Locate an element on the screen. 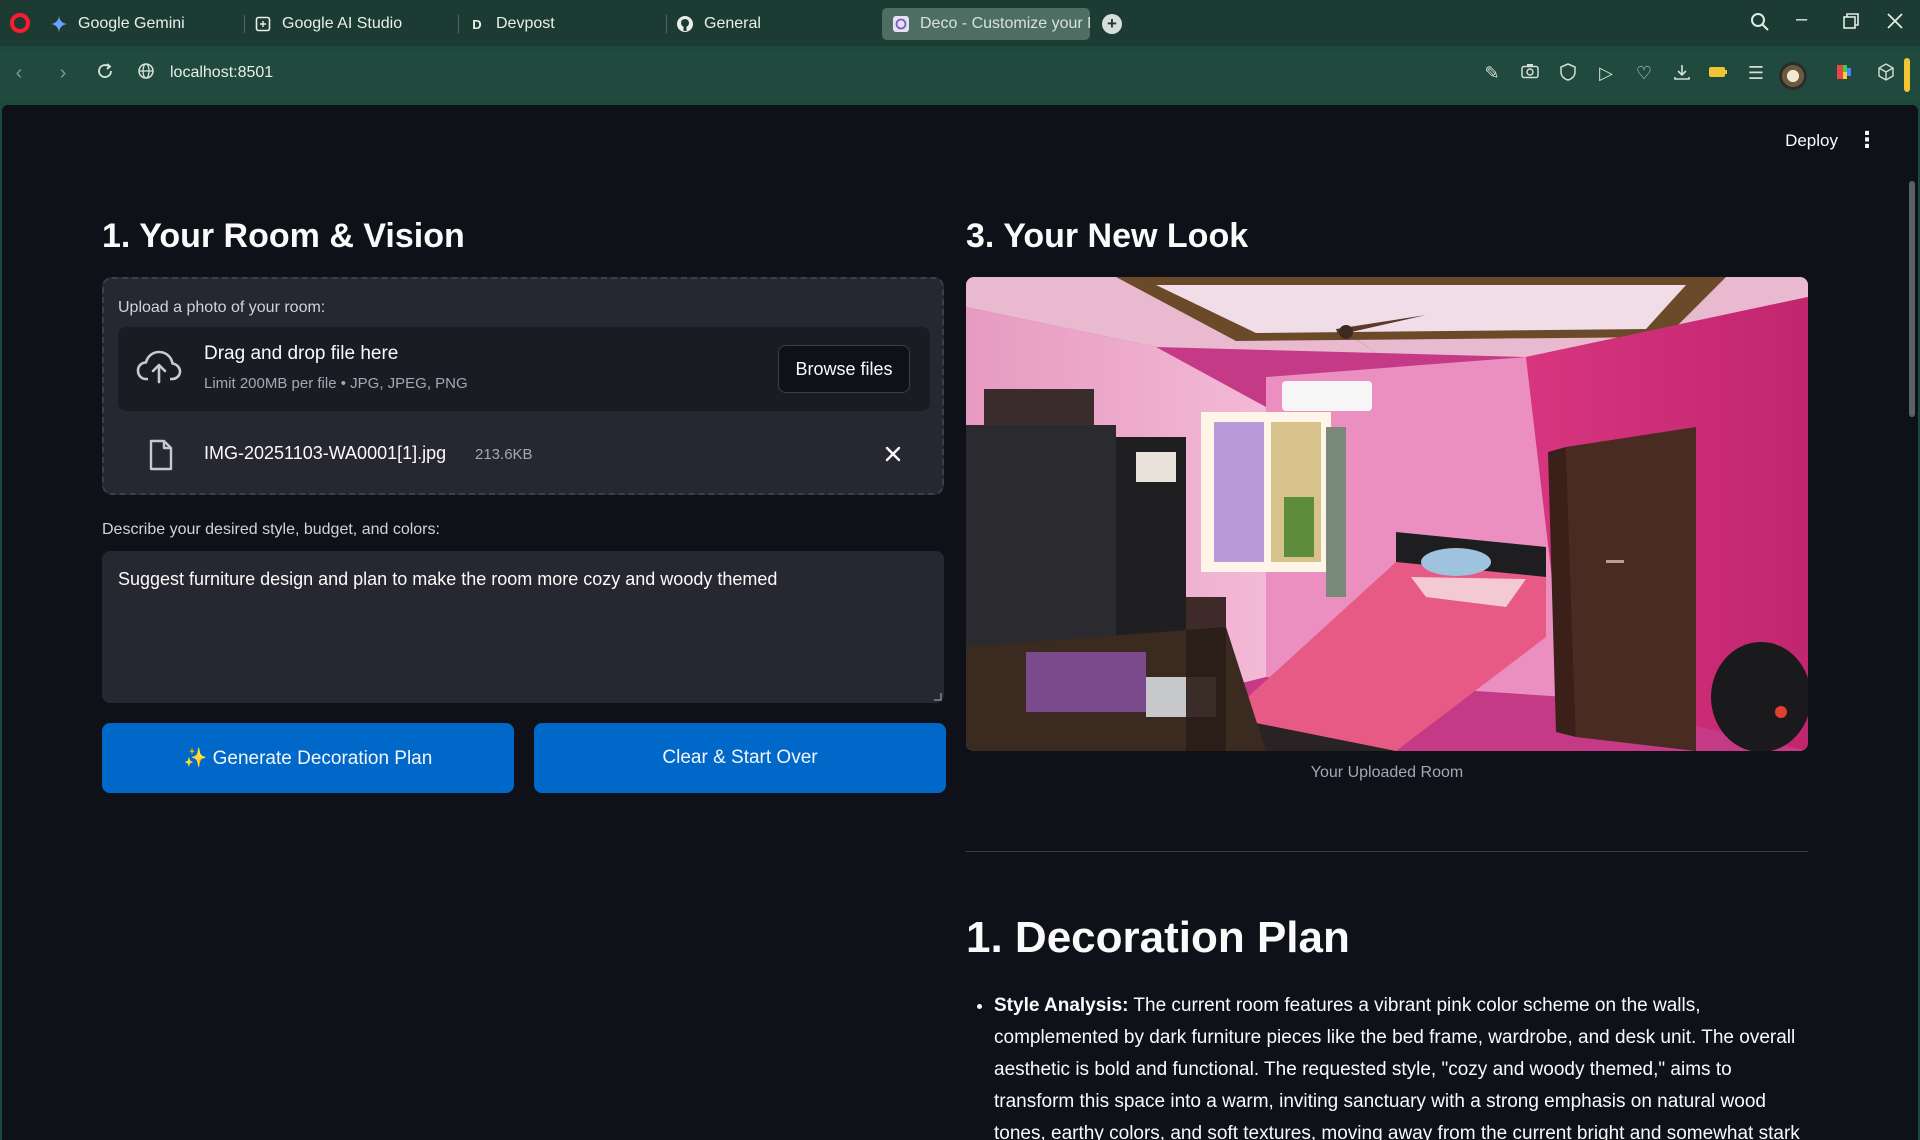  tab-deco-active: Deco - Customize your Ro is located at coordinates (986, 24).